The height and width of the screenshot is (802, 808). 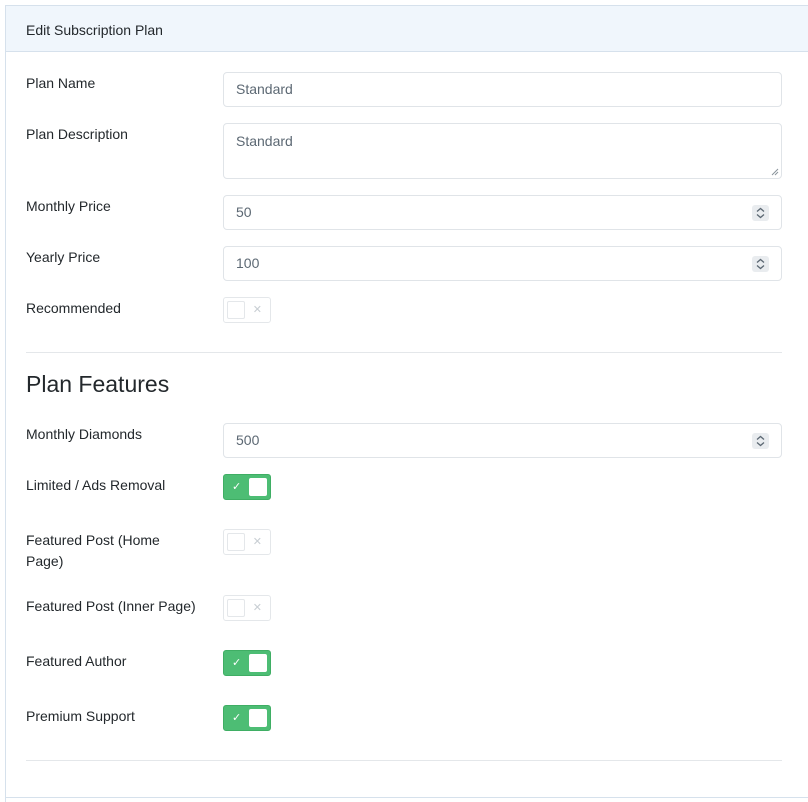 I want to click on plan-description-label: Plan Description, so click(x=77, y=134).